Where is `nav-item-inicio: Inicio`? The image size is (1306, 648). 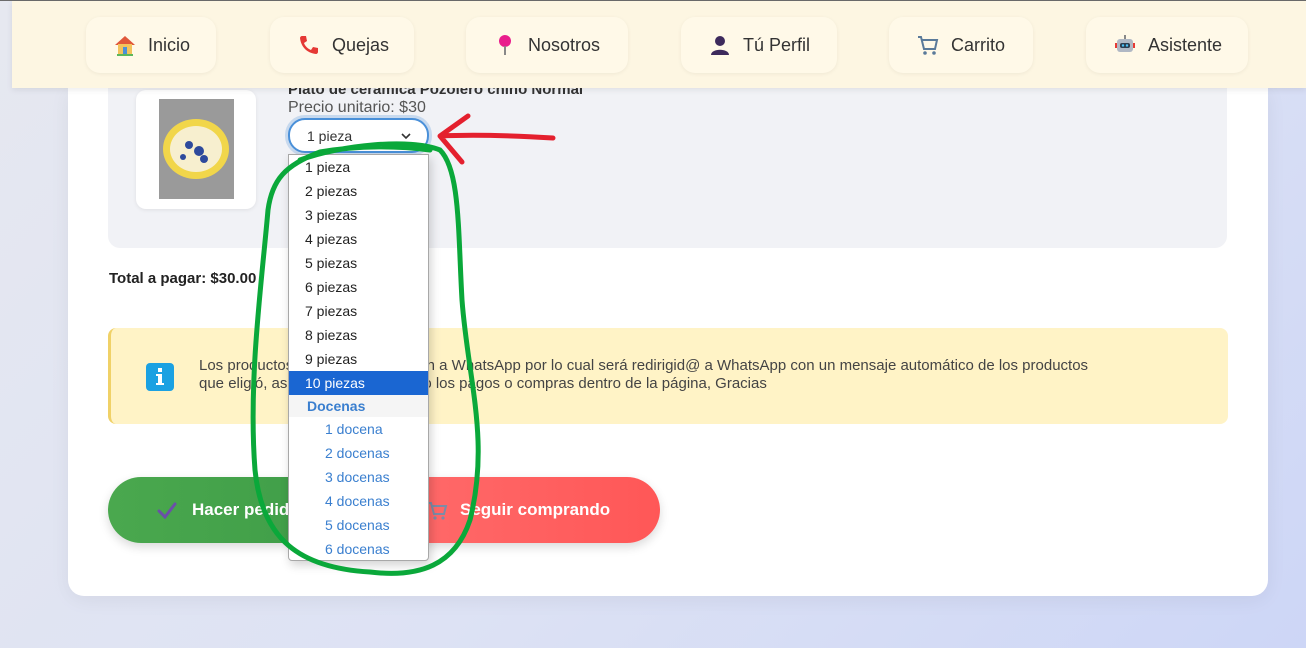 nav-item-inicio: Inicio is located at coordinates (151, 45).